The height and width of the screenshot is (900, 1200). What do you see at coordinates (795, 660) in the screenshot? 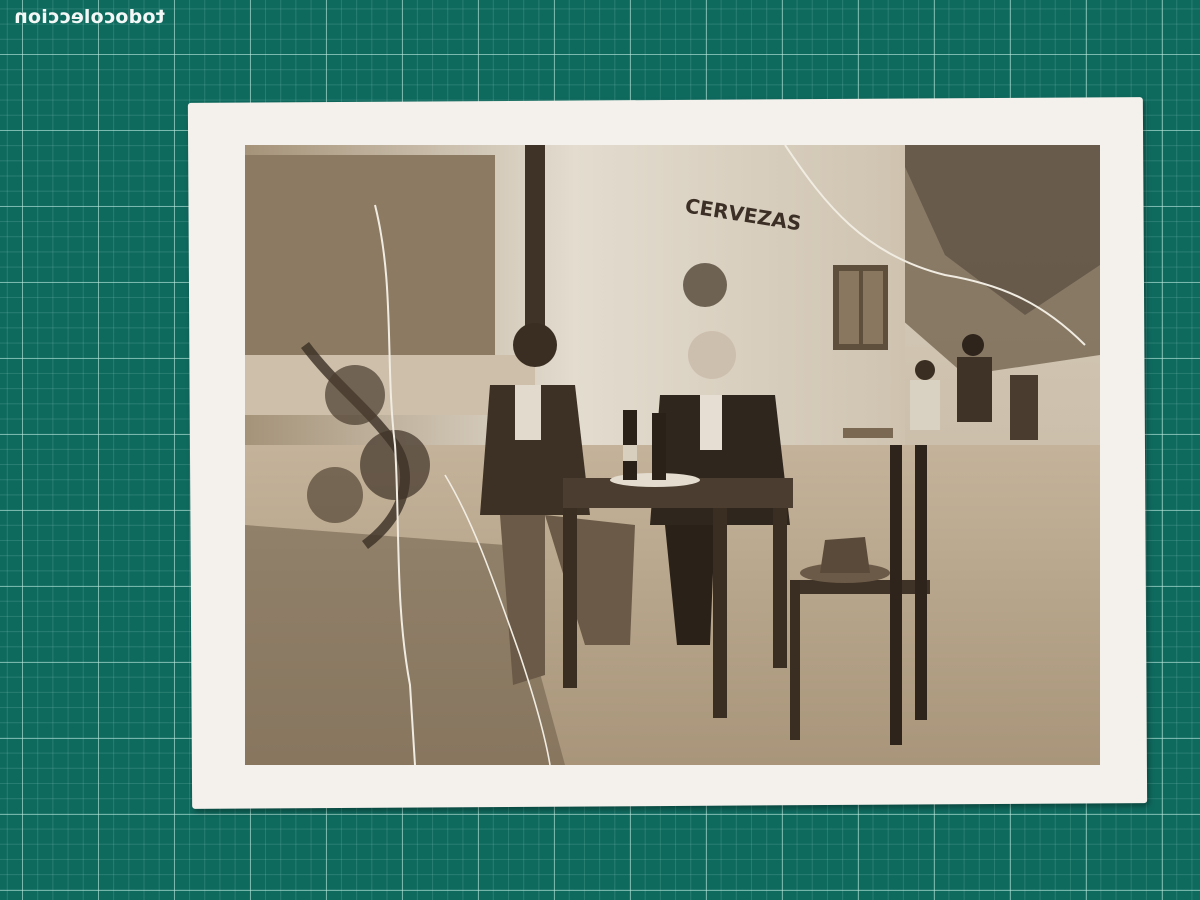
I see `chair-leg` at bounding box center [795, 660].